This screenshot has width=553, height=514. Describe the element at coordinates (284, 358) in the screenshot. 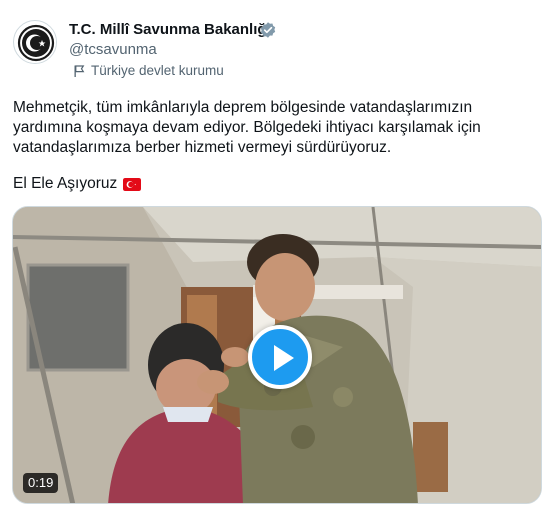

I see `play-icon` at that location.